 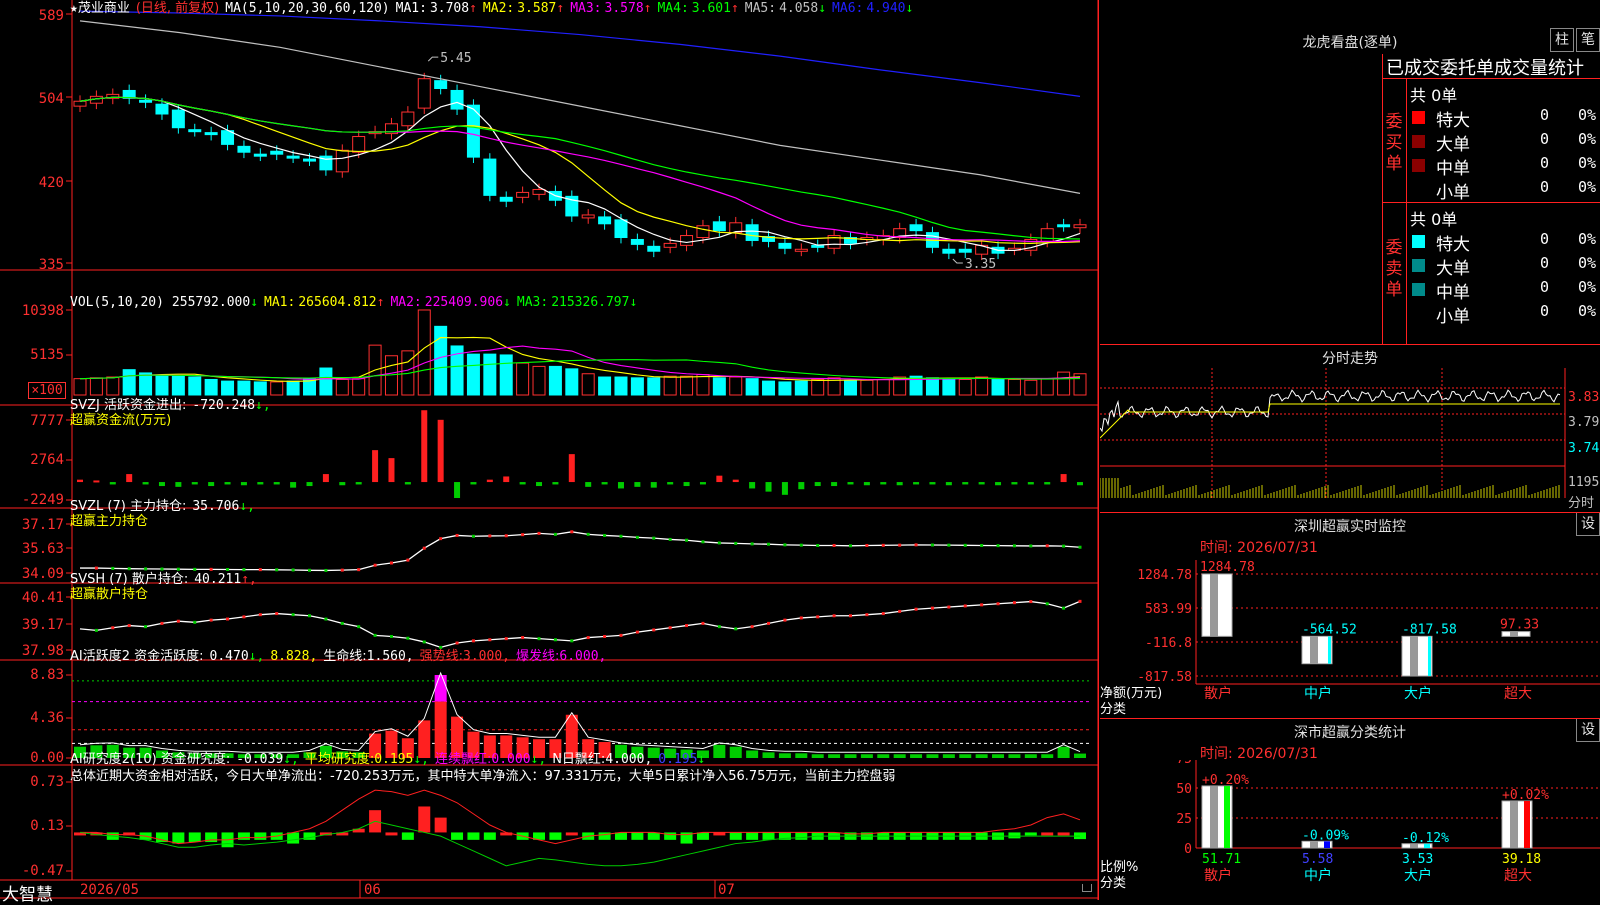 I want to click on order-row: 特大 0 0%, so click(x=1505, y=118).